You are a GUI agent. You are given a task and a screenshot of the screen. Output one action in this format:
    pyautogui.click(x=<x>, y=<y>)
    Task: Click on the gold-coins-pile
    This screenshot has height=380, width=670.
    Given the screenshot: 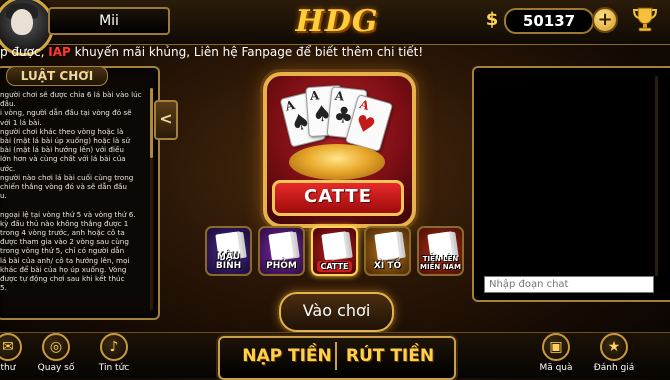 What is the action you would take?
    pyautogui.click(x=337, y=162)
    